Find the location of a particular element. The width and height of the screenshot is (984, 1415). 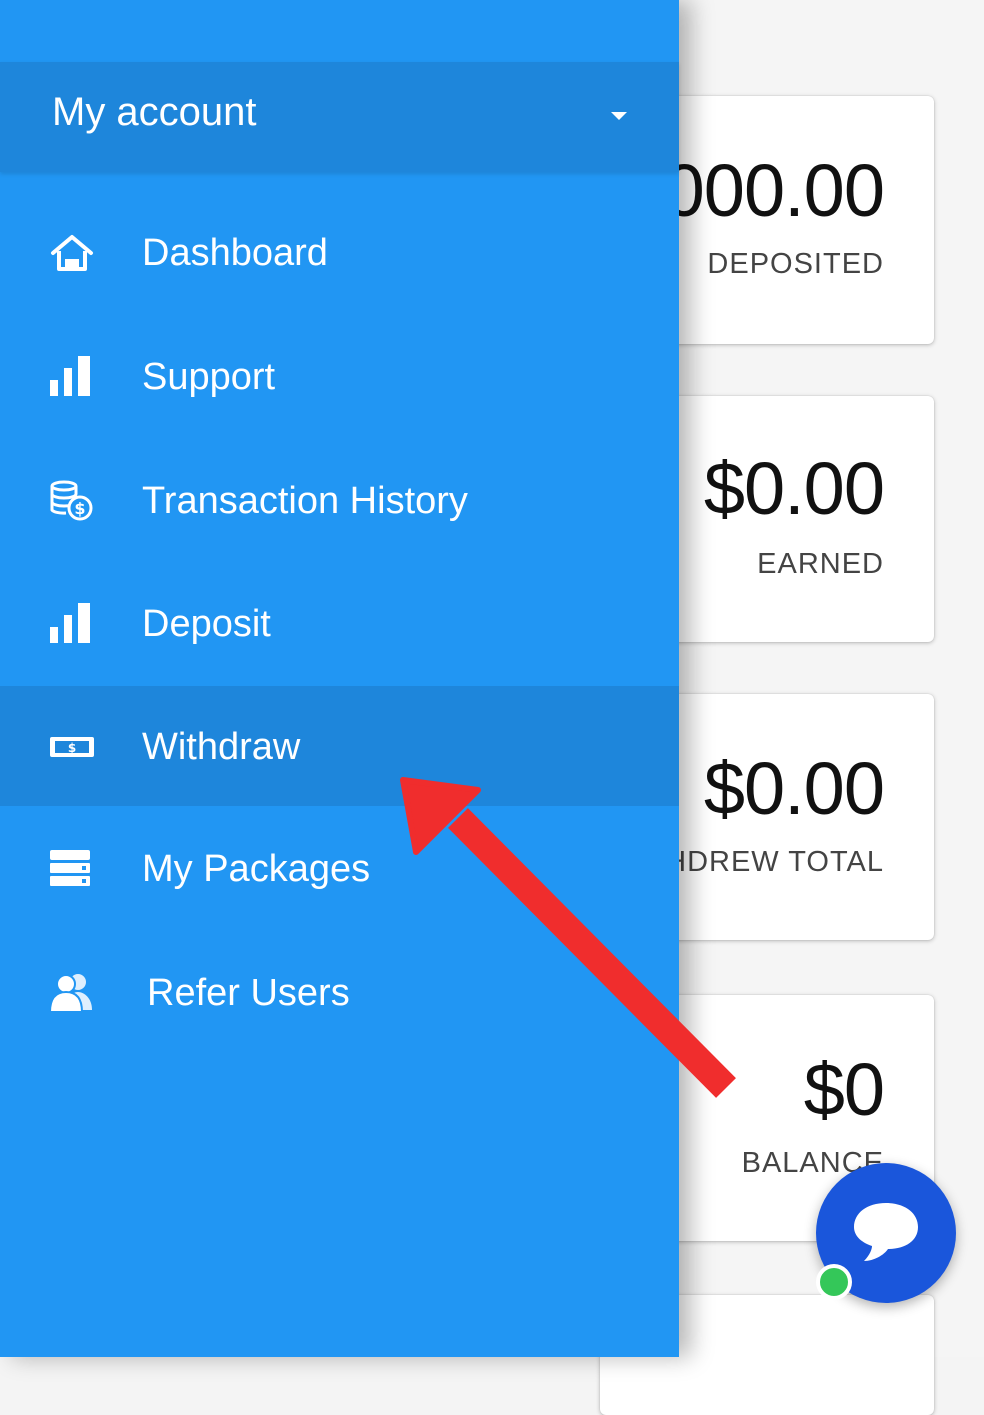

users-icon is located at coordinates (70, 993).